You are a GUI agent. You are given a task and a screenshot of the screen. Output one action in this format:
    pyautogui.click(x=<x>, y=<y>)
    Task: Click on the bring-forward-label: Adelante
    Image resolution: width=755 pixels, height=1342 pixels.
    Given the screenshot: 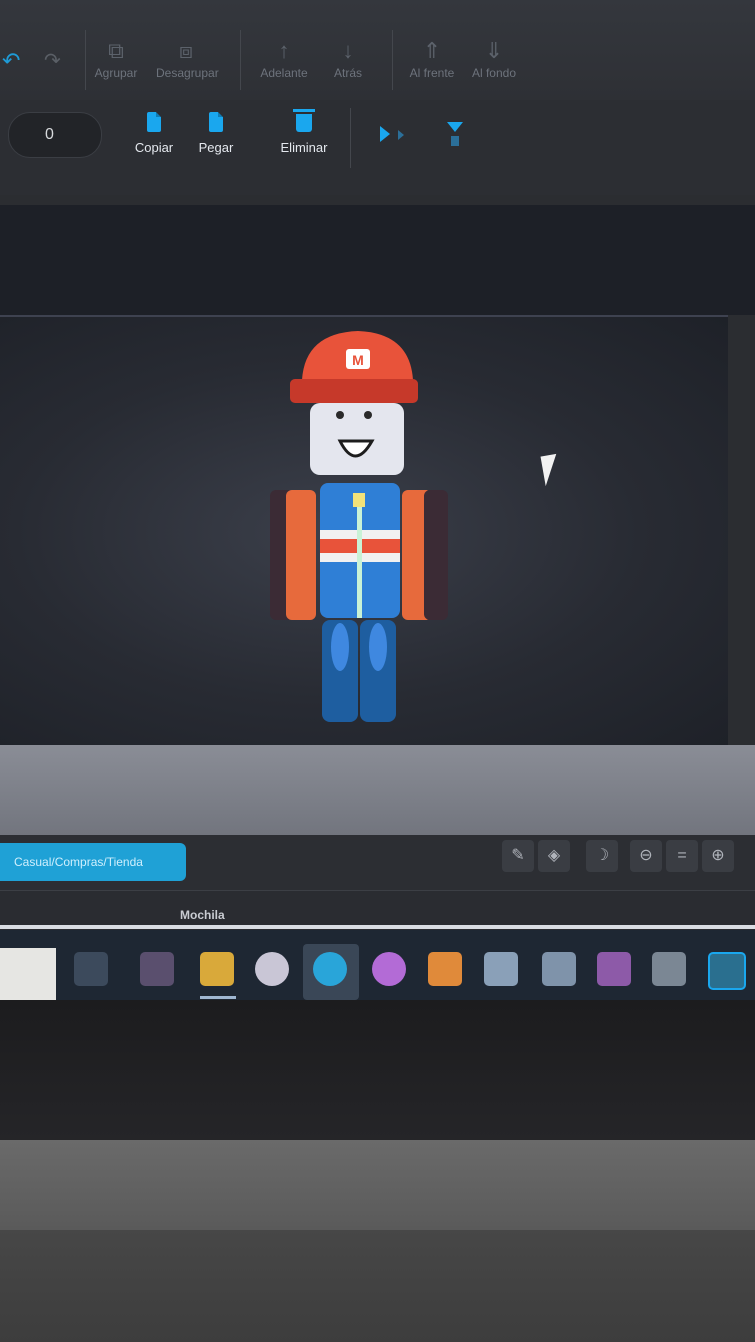 What is the action you would take?
    pyautogui.click(x=284, y=73)
    